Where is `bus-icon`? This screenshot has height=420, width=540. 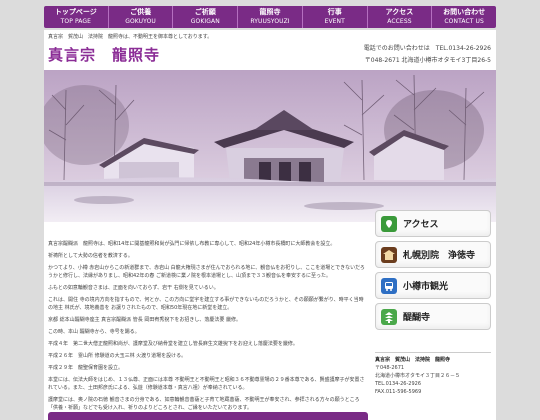
bus-icon is located at coordinates (389, 285).